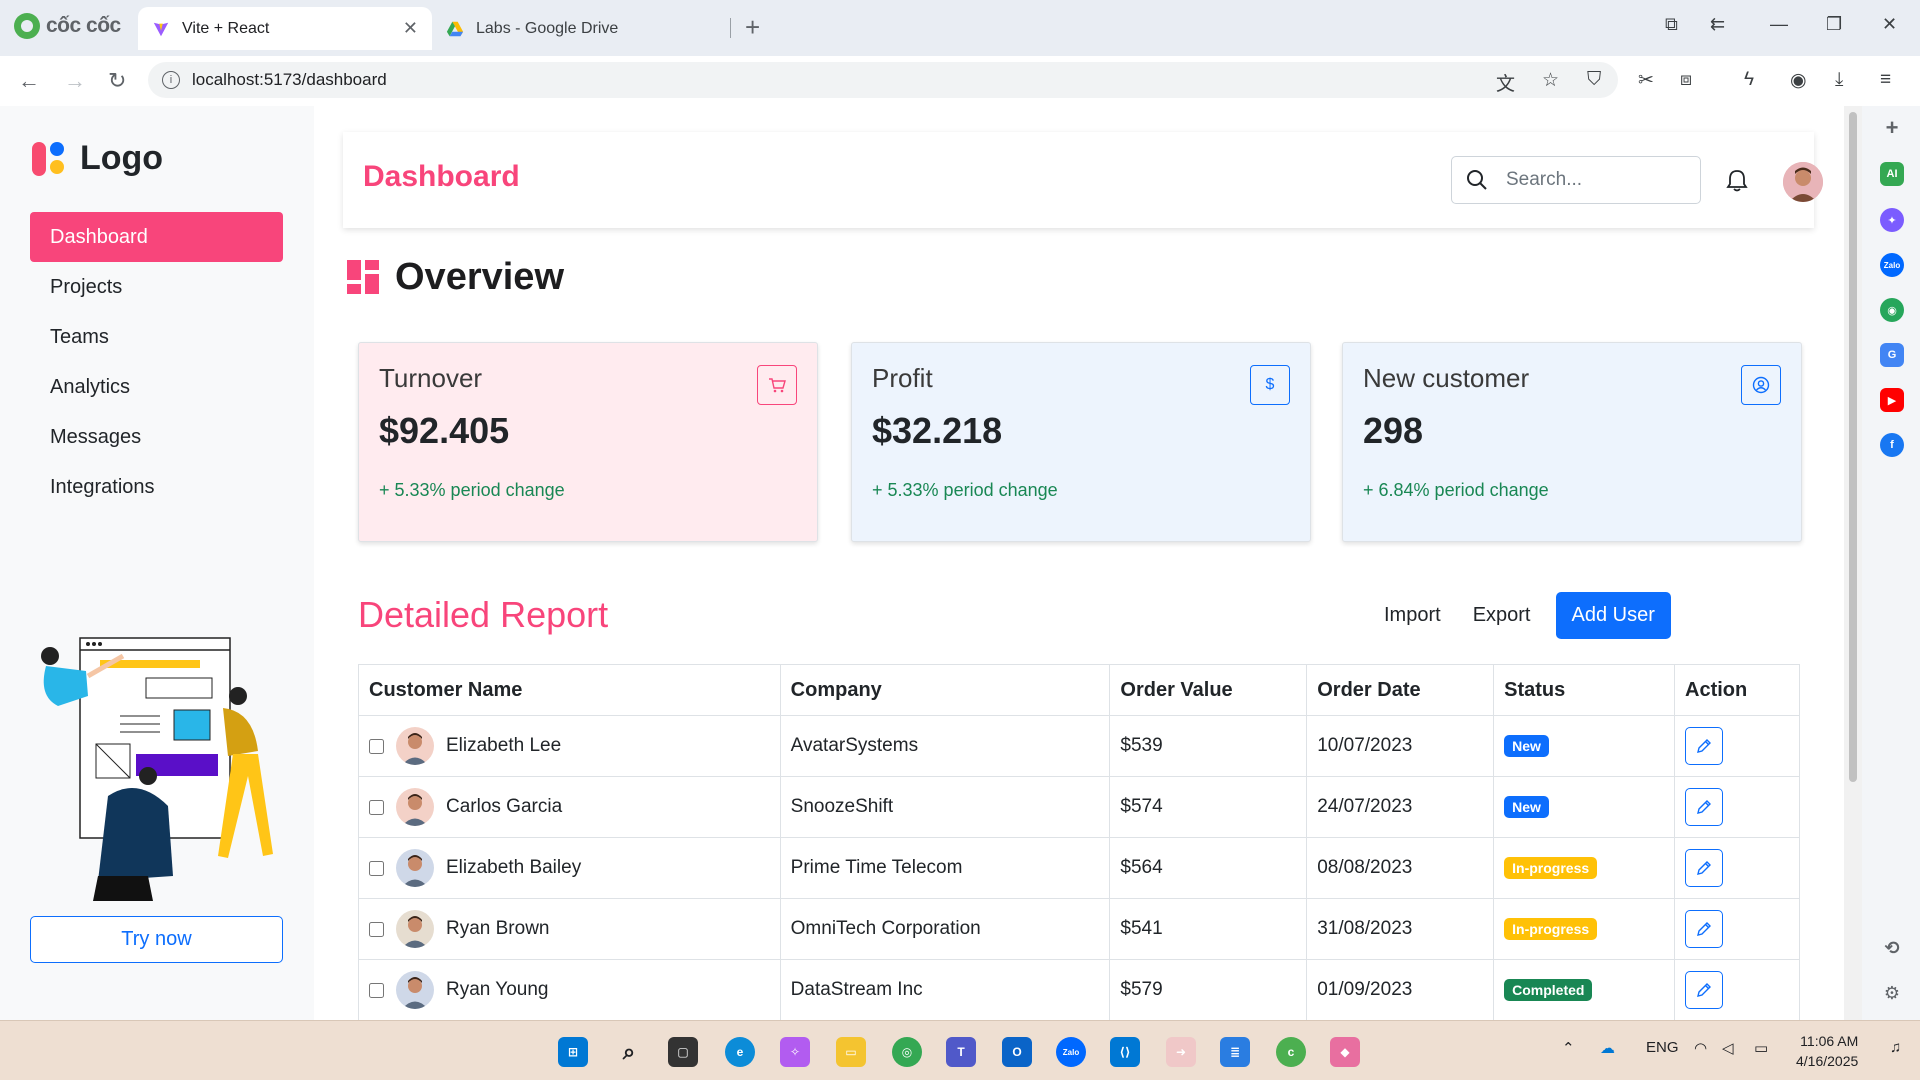 The height and width of the screenshot is (1080, 1920). Describe the element at coordinates (1803, 182) in the screenshot. I see `user-avatar` at that location.